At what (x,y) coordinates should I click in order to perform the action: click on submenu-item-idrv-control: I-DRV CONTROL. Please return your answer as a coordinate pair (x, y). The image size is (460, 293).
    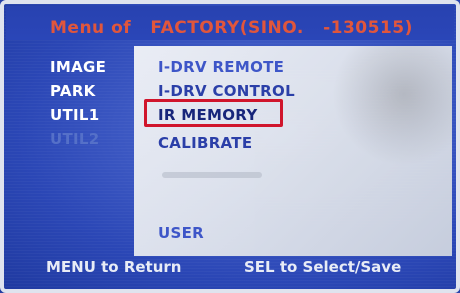
    Looking at the image, I should click on (226, 91).